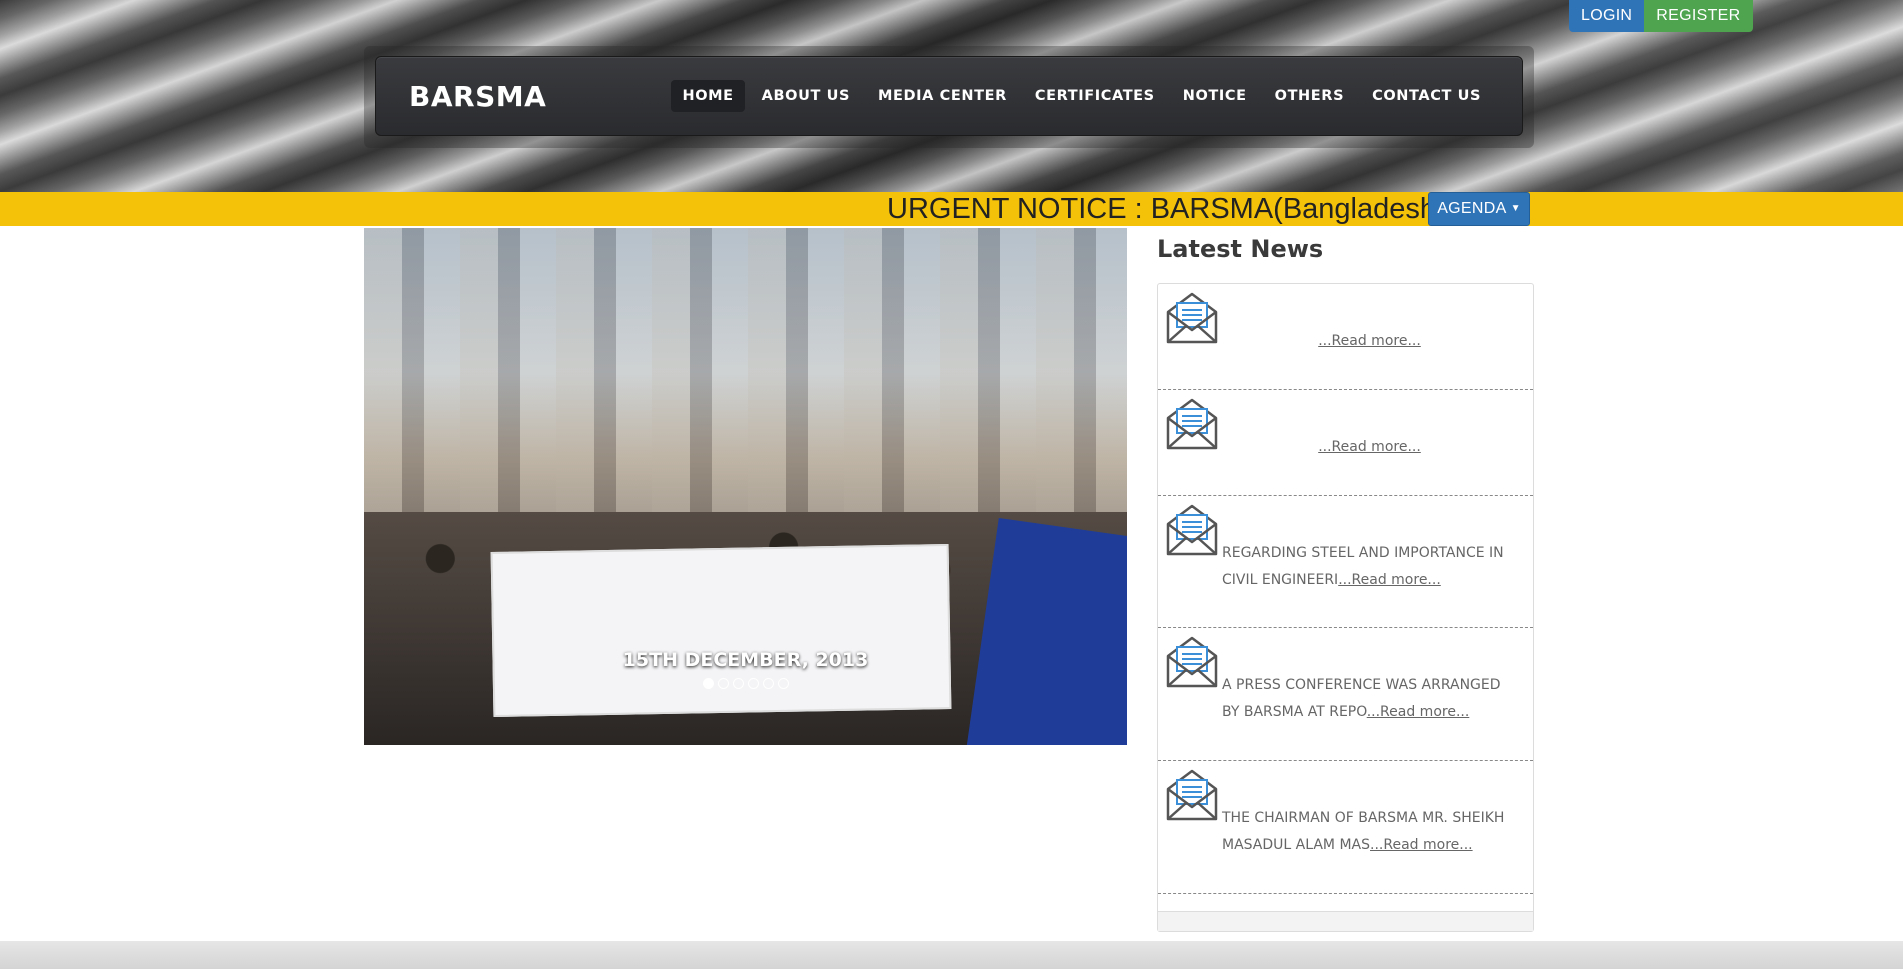  I want to click on nav-notice: NOTICE, so click(1215, 96).